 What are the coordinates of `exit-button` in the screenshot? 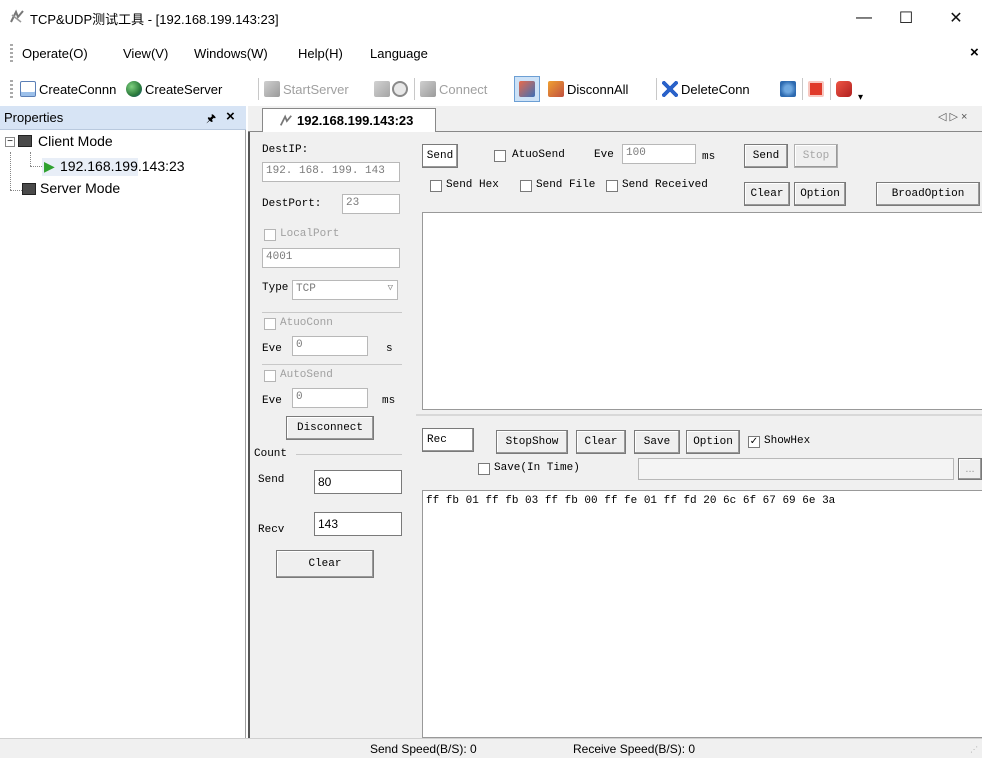 It's located at (844, 89).